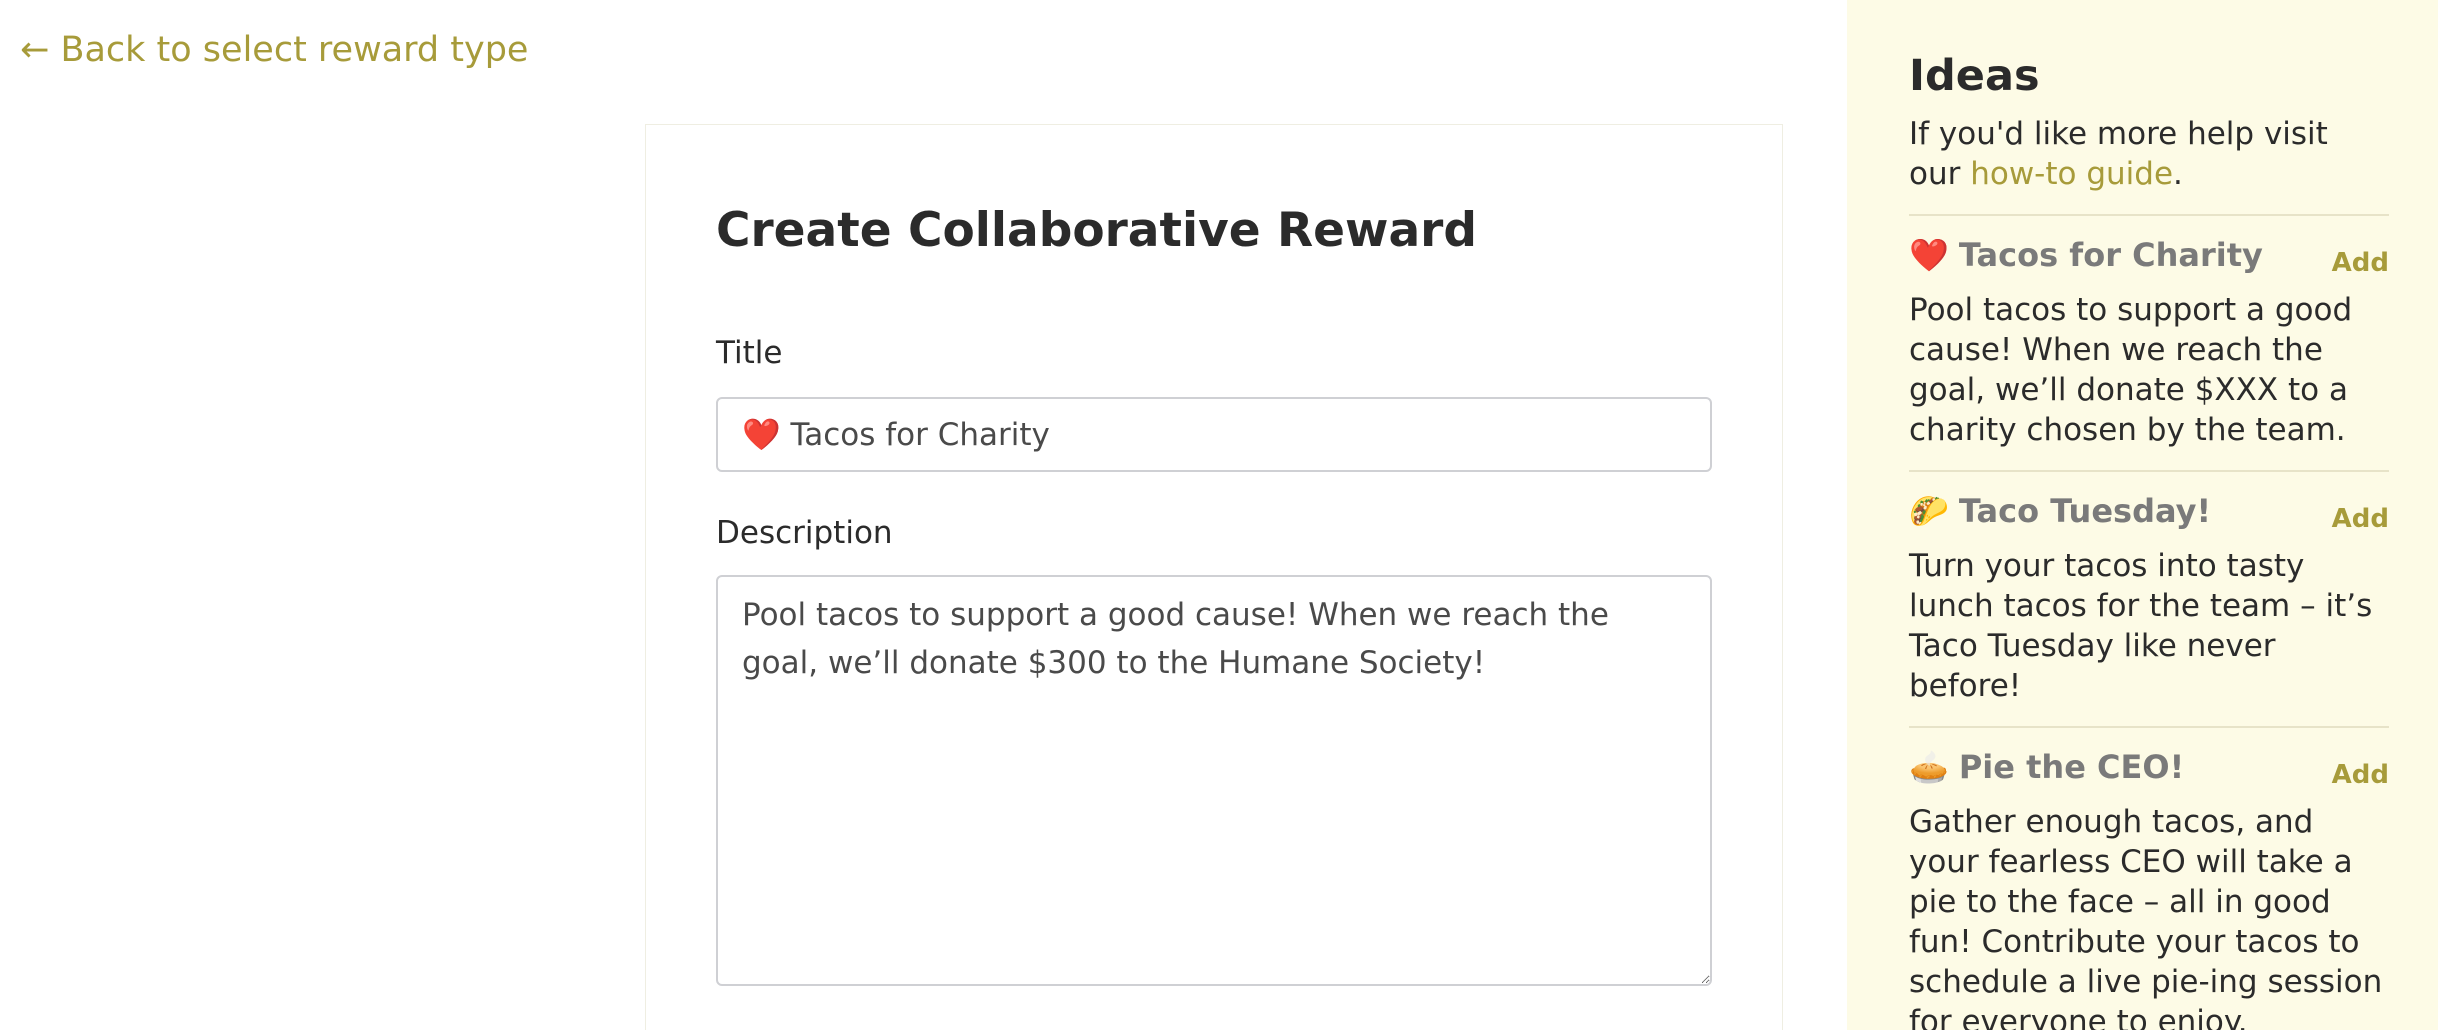 The width and height of the screenshot is (2438, 1030). Describe the element at coordinates (2085, 511) in the screenshot. I see `idea-title-text: Taco Tuesday!` at that location.